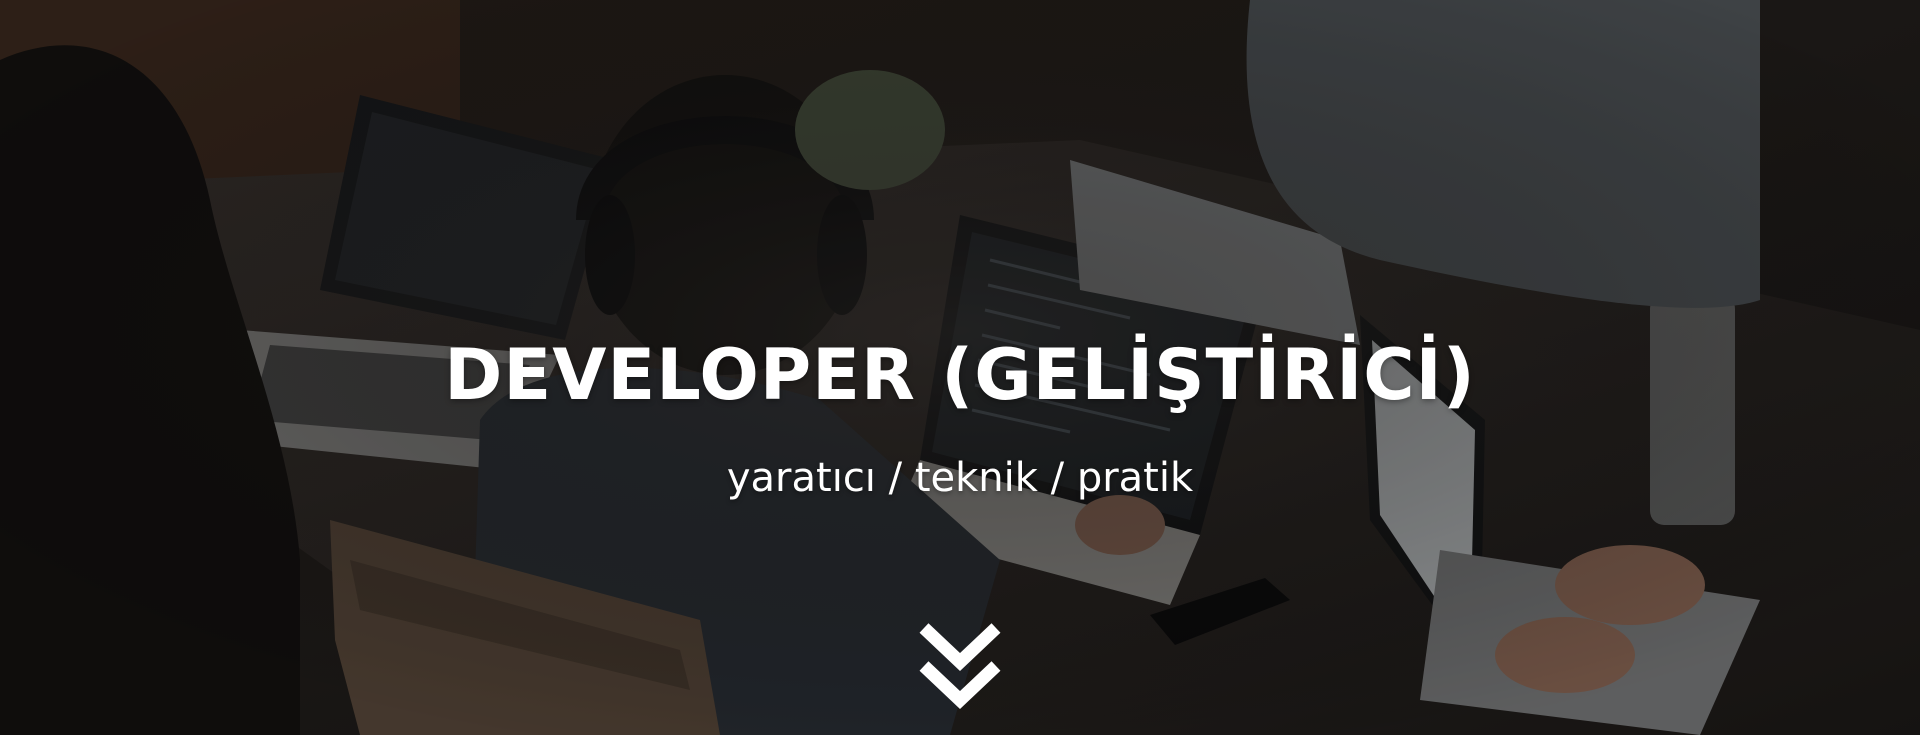 Image resolution: width=1920 pixels, height=735 pixels. Describe the element at coordinates (960, 478) in the screenshot. I see `hero-subtitle: yaratıcı / teknik / pratik` at that location.